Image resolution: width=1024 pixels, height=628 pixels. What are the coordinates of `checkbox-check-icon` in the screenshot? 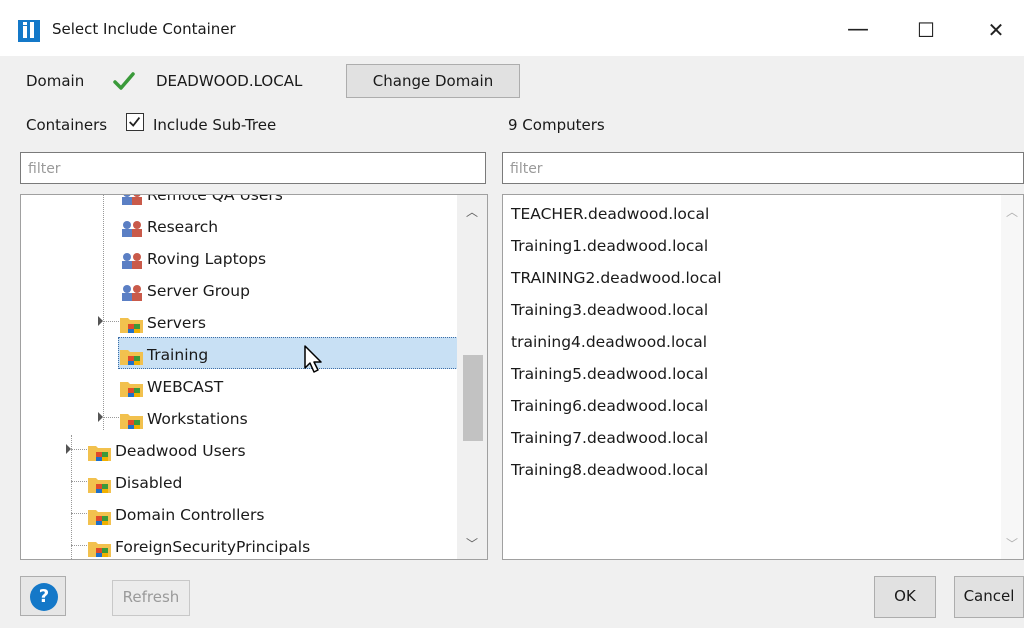 It's located at (135, 122).